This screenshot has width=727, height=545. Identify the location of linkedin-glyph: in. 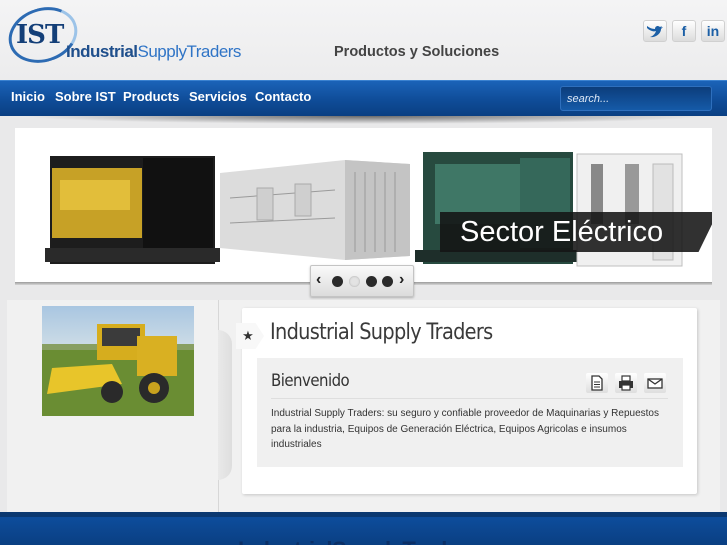
(713, 31).